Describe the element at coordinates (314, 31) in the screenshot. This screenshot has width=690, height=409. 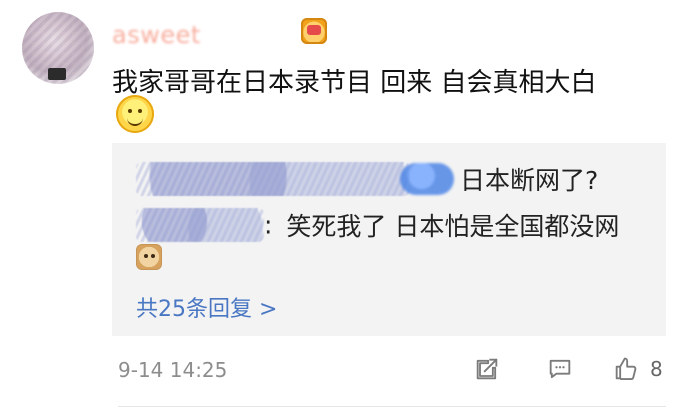
I see `crown-badge-icon` at that location.